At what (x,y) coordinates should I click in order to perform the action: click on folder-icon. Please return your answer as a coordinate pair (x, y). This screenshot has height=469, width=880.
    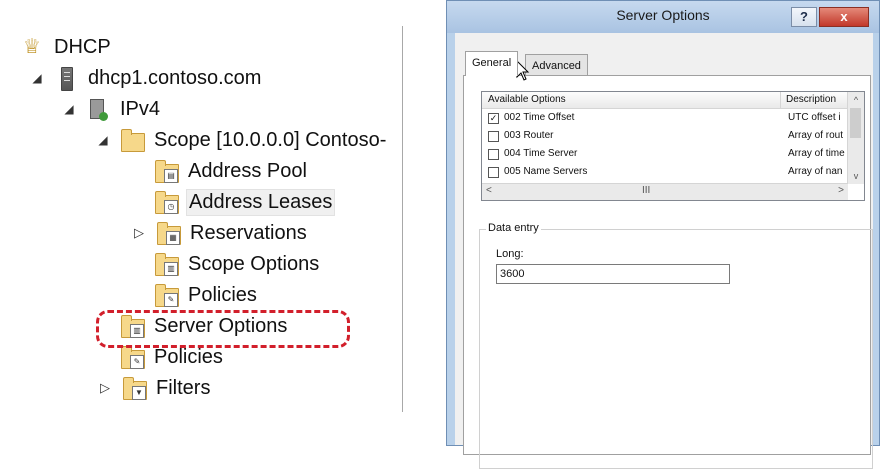
    Looking at the image, I should click on (132, 140).